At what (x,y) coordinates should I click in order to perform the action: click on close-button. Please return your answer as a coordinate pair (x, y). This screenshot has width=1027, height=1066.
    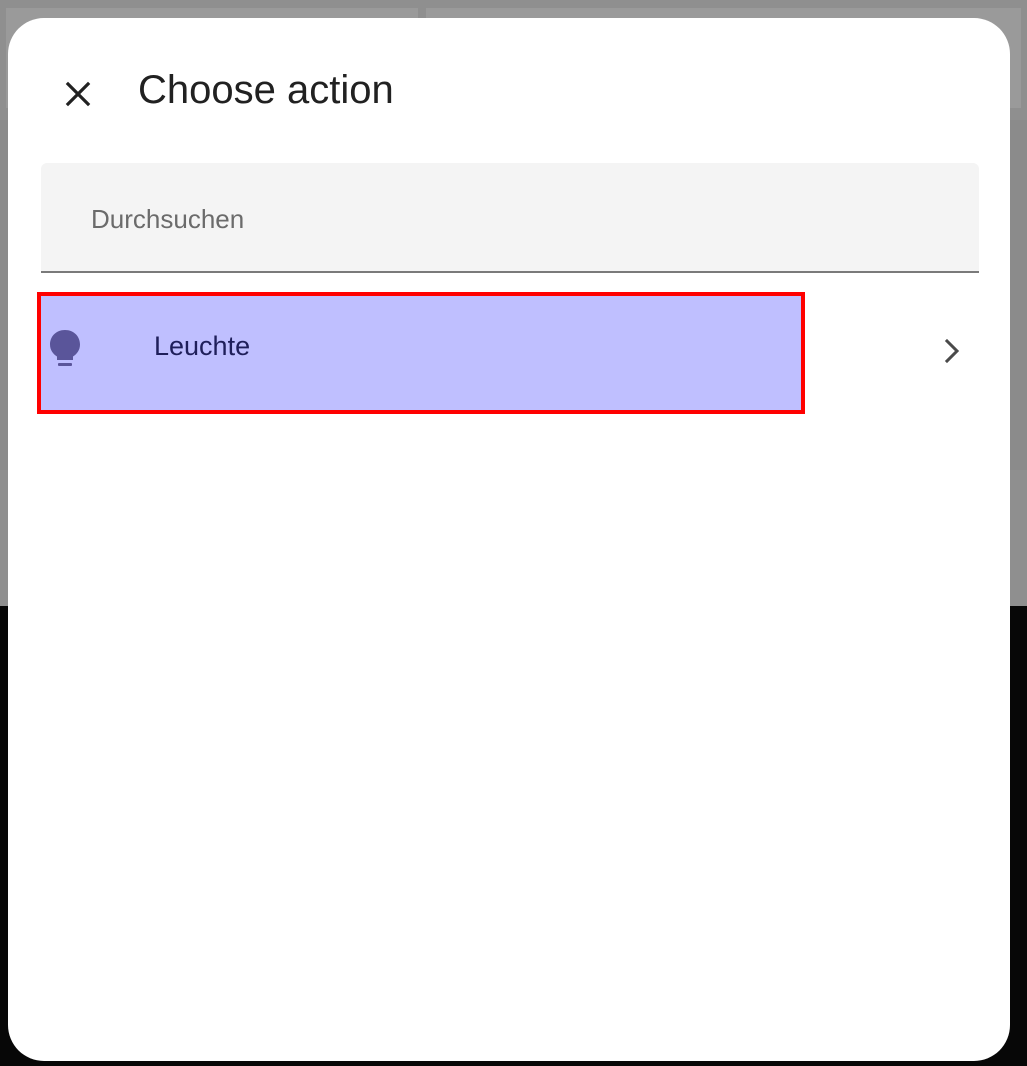
    Looking at the image, I should click on (78, 94).